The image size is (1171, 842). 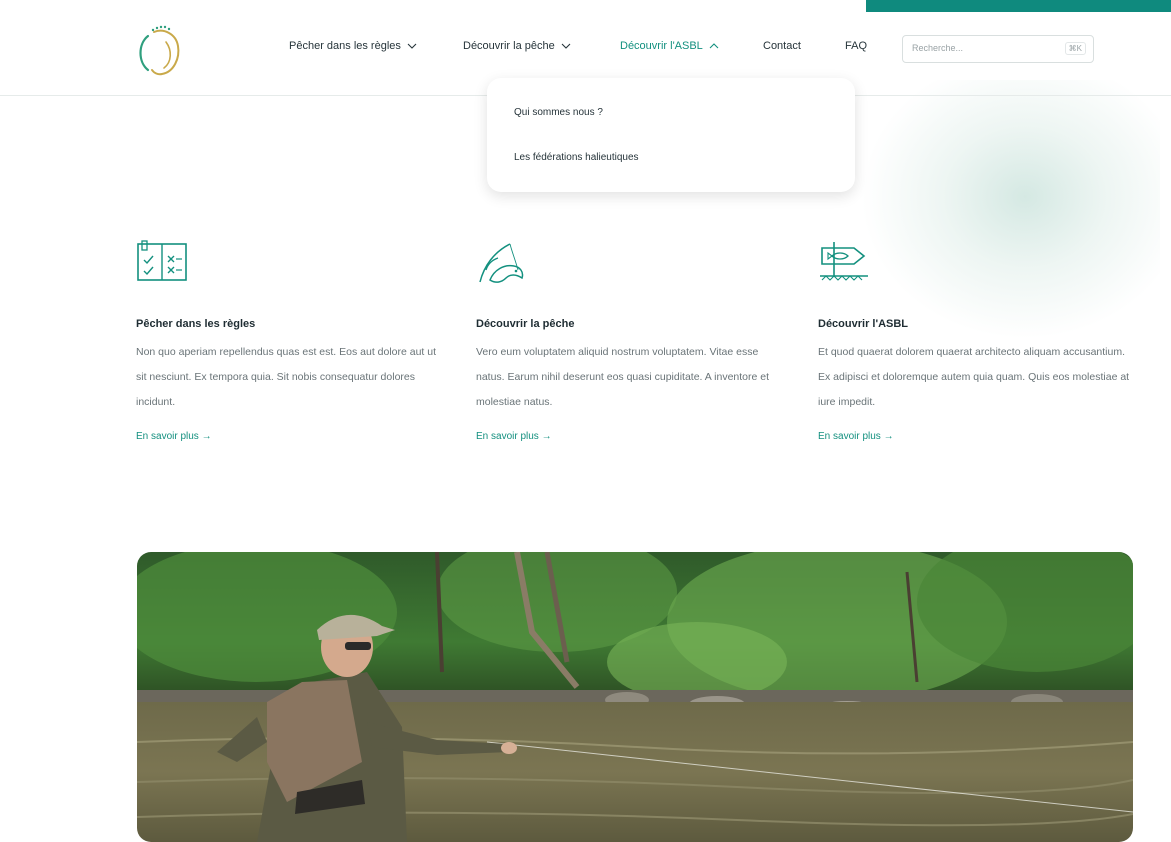 I want to click on search-shortcut: ⌘K, so click(x=1075, y=48).